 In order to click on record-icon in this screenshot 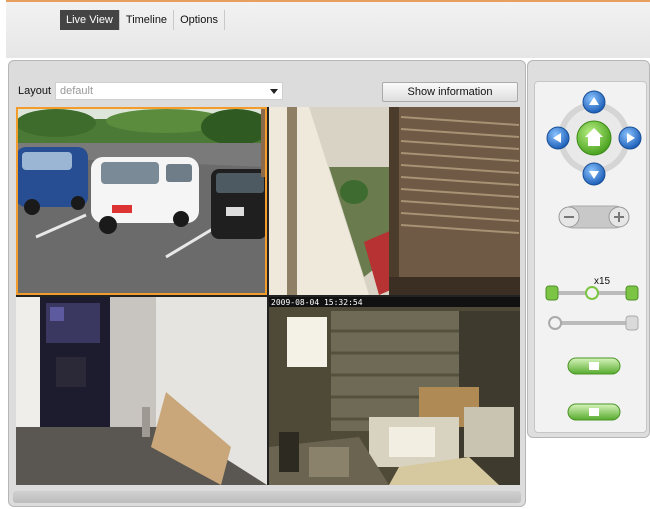, I will do `click(594, 412)`.